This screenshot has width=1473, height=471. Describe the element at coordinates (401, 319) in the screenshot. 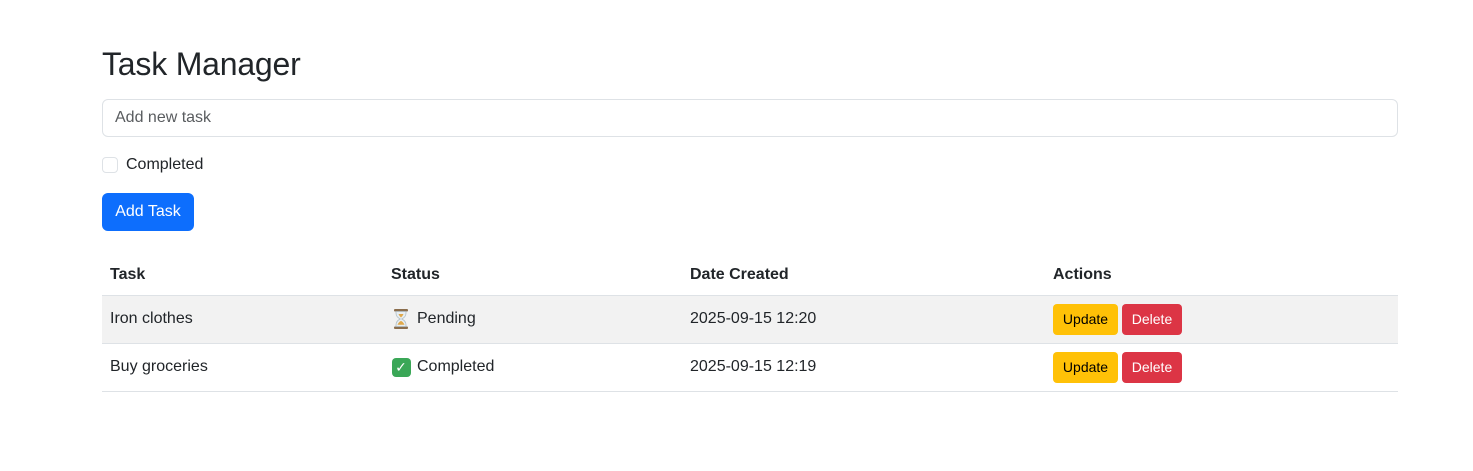

I see `hourglass-icon` at that location.